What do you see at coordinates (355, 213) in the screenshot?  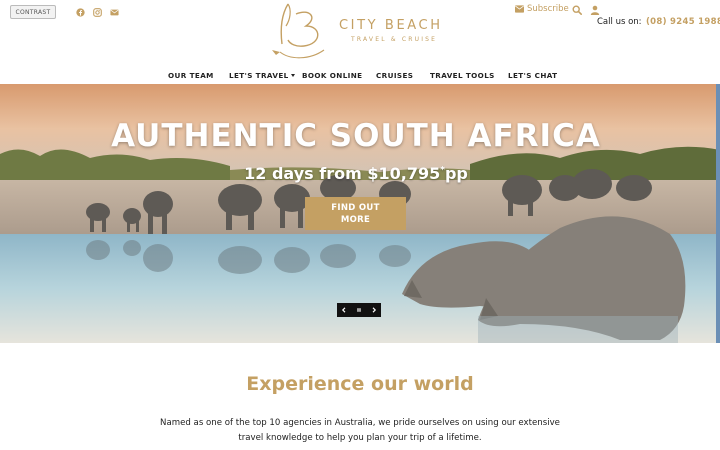 I see `find-out-more-button: FIND OUT MORE` at bounding box center [355, 213].